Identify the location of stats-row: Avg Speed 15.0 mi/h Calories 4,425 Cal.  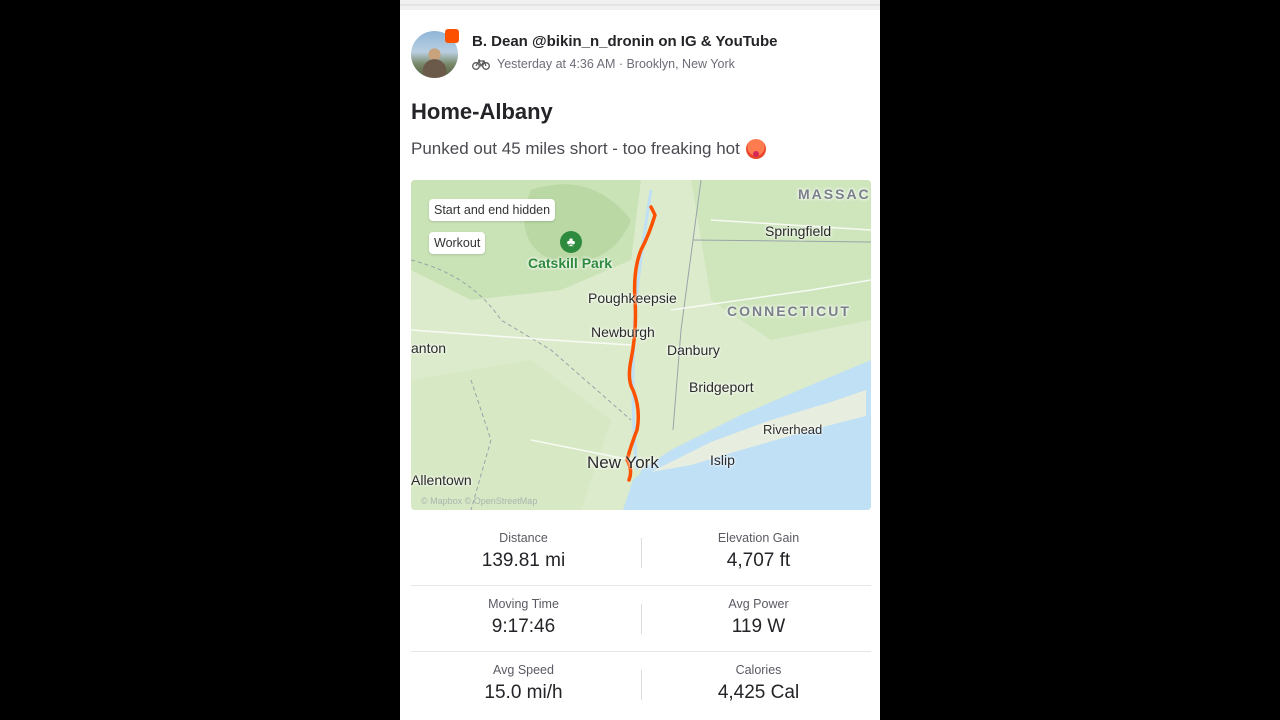
(641, 684).